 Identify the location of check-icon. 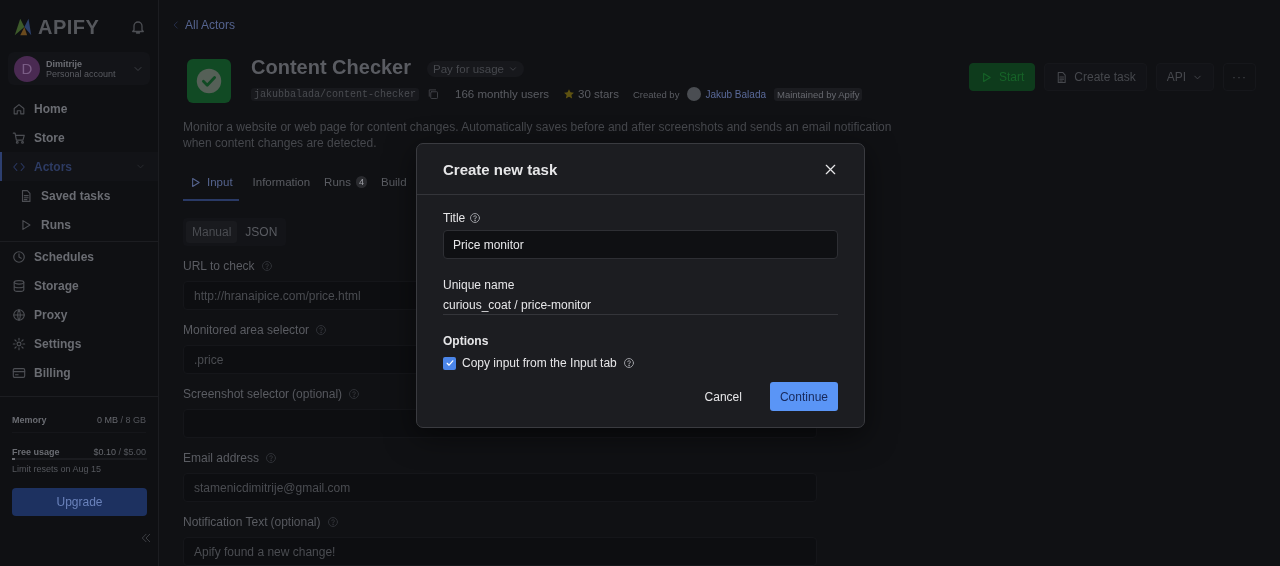
(449, 363).